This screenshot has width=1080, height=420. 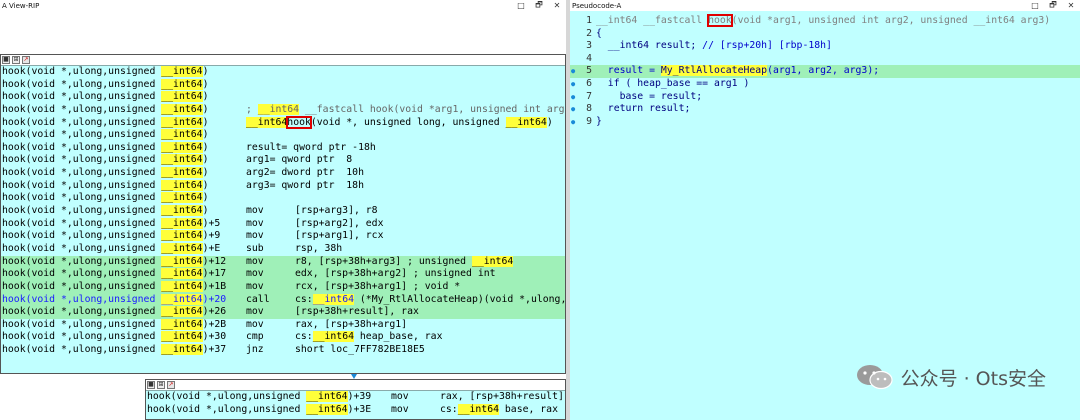 What do you see at coordinates (589, 58) in the screenshot?
I see `line-number: 4` at bounding box center [589, 58].